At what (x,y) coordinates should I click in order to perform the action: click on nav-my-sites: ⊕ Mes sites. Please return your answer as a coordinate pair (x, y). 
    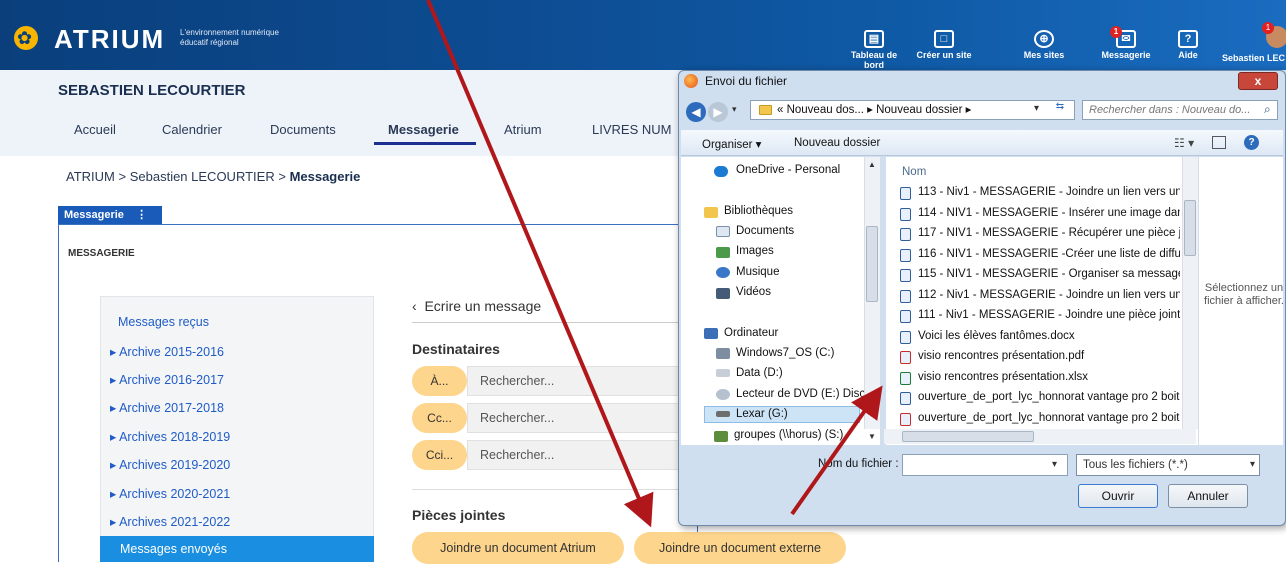
    Looking at the image, I should click on (1044, 45).